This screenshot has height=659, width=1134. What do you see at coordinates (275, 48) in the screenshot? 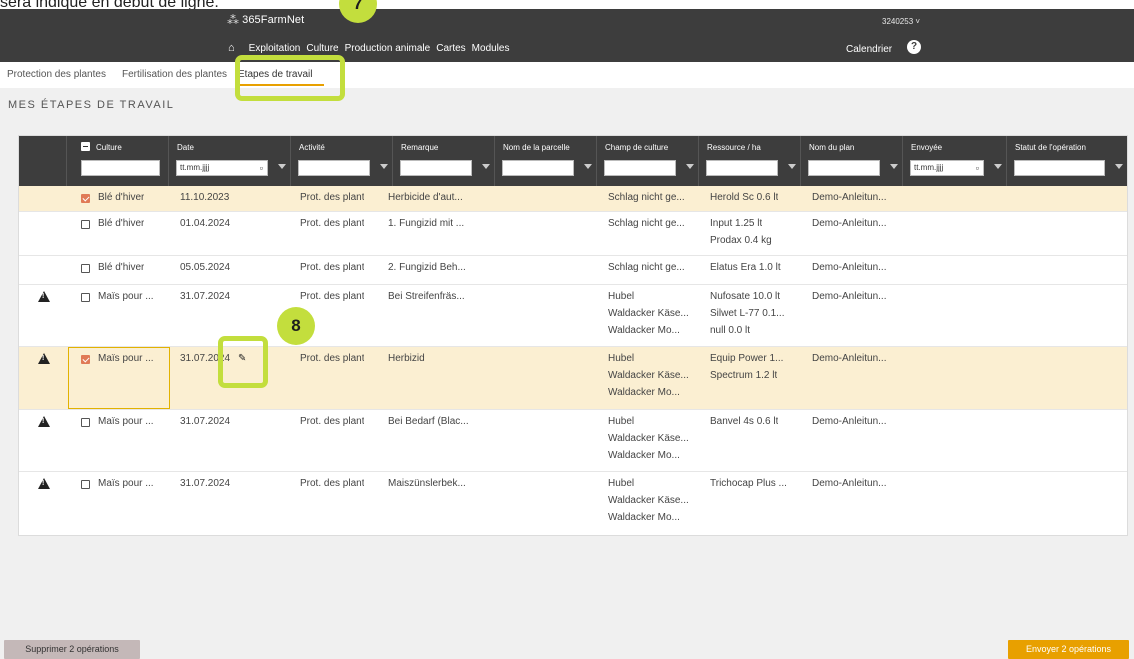
I see `nav-exploitation: Exploitation` at bounding box center [275, 48].